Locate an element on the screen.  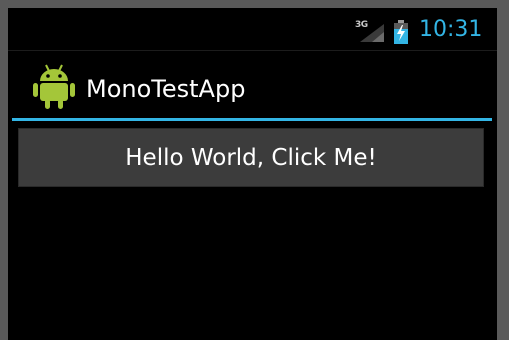
action-bar-divider is located at coordinates (252, 119).